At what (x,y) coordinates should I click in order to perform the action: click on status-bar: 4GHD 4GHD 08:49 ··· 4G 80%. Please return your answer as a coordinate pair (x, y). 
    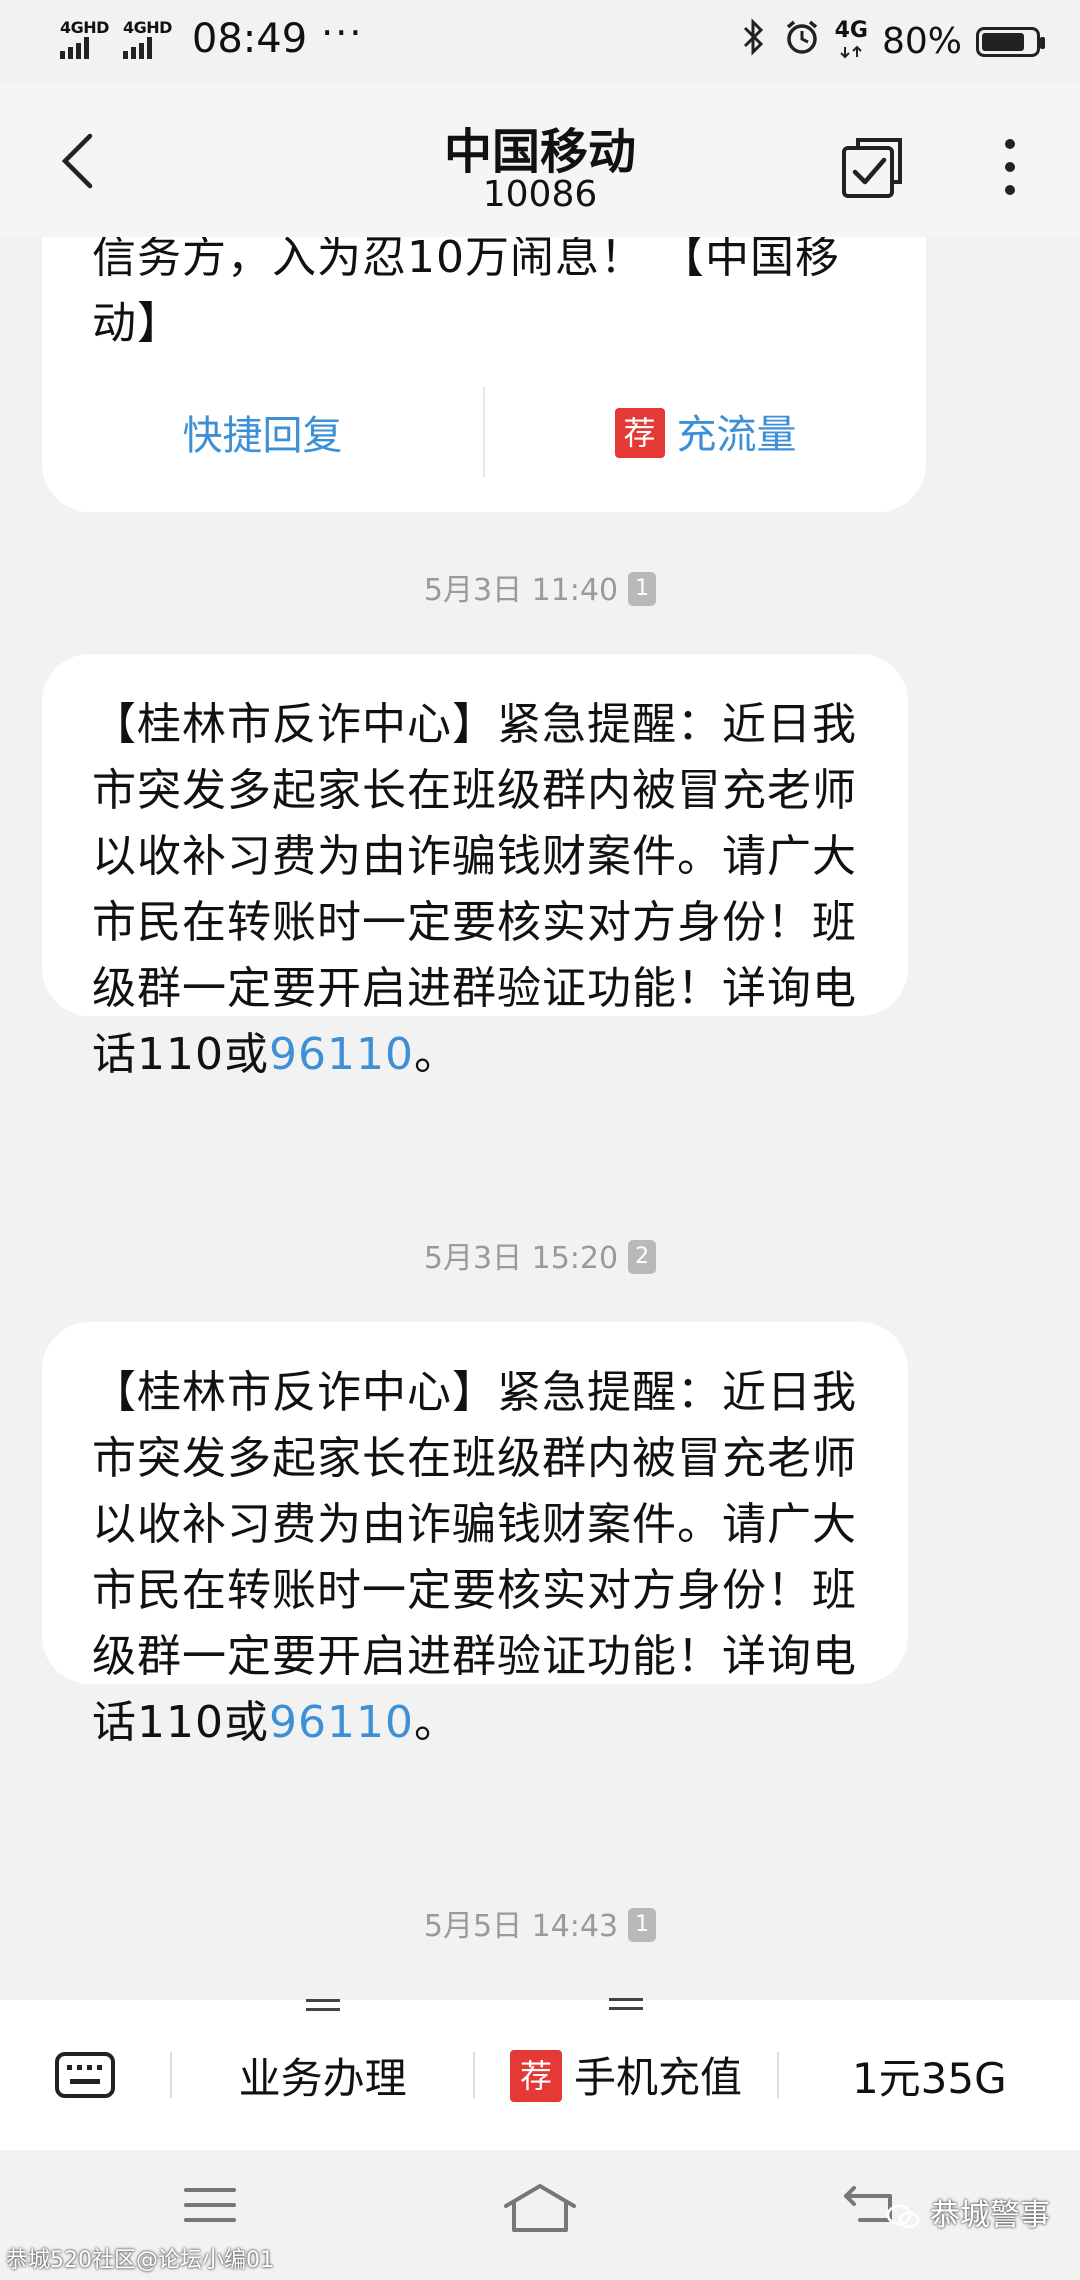
    Looking at the image, I should click on (540, 41).